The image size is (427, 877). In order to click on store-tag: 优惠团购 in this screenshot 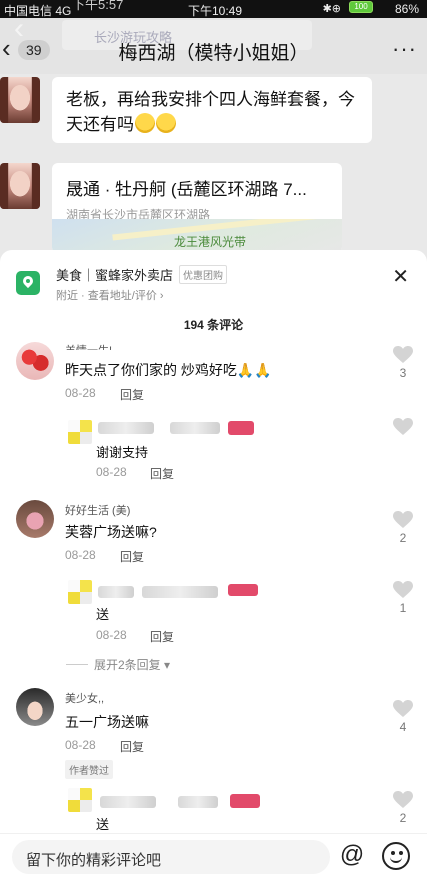, I will do `click(203, 274)`.